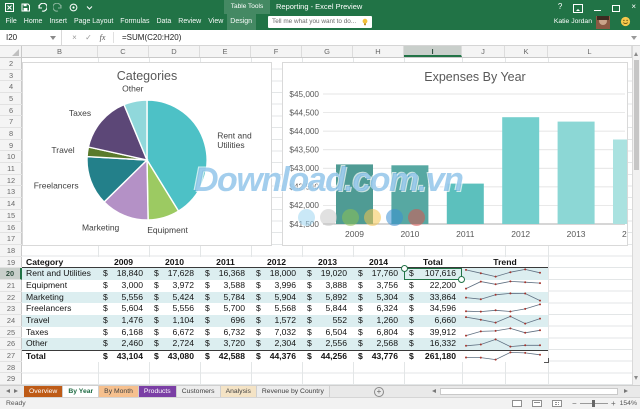 Image resolution: width=640 pixels, height=409 pixels. Describe the element at coordinates (378, 298) in the screenshot. I see `cell-2014: $5,304` at that location.